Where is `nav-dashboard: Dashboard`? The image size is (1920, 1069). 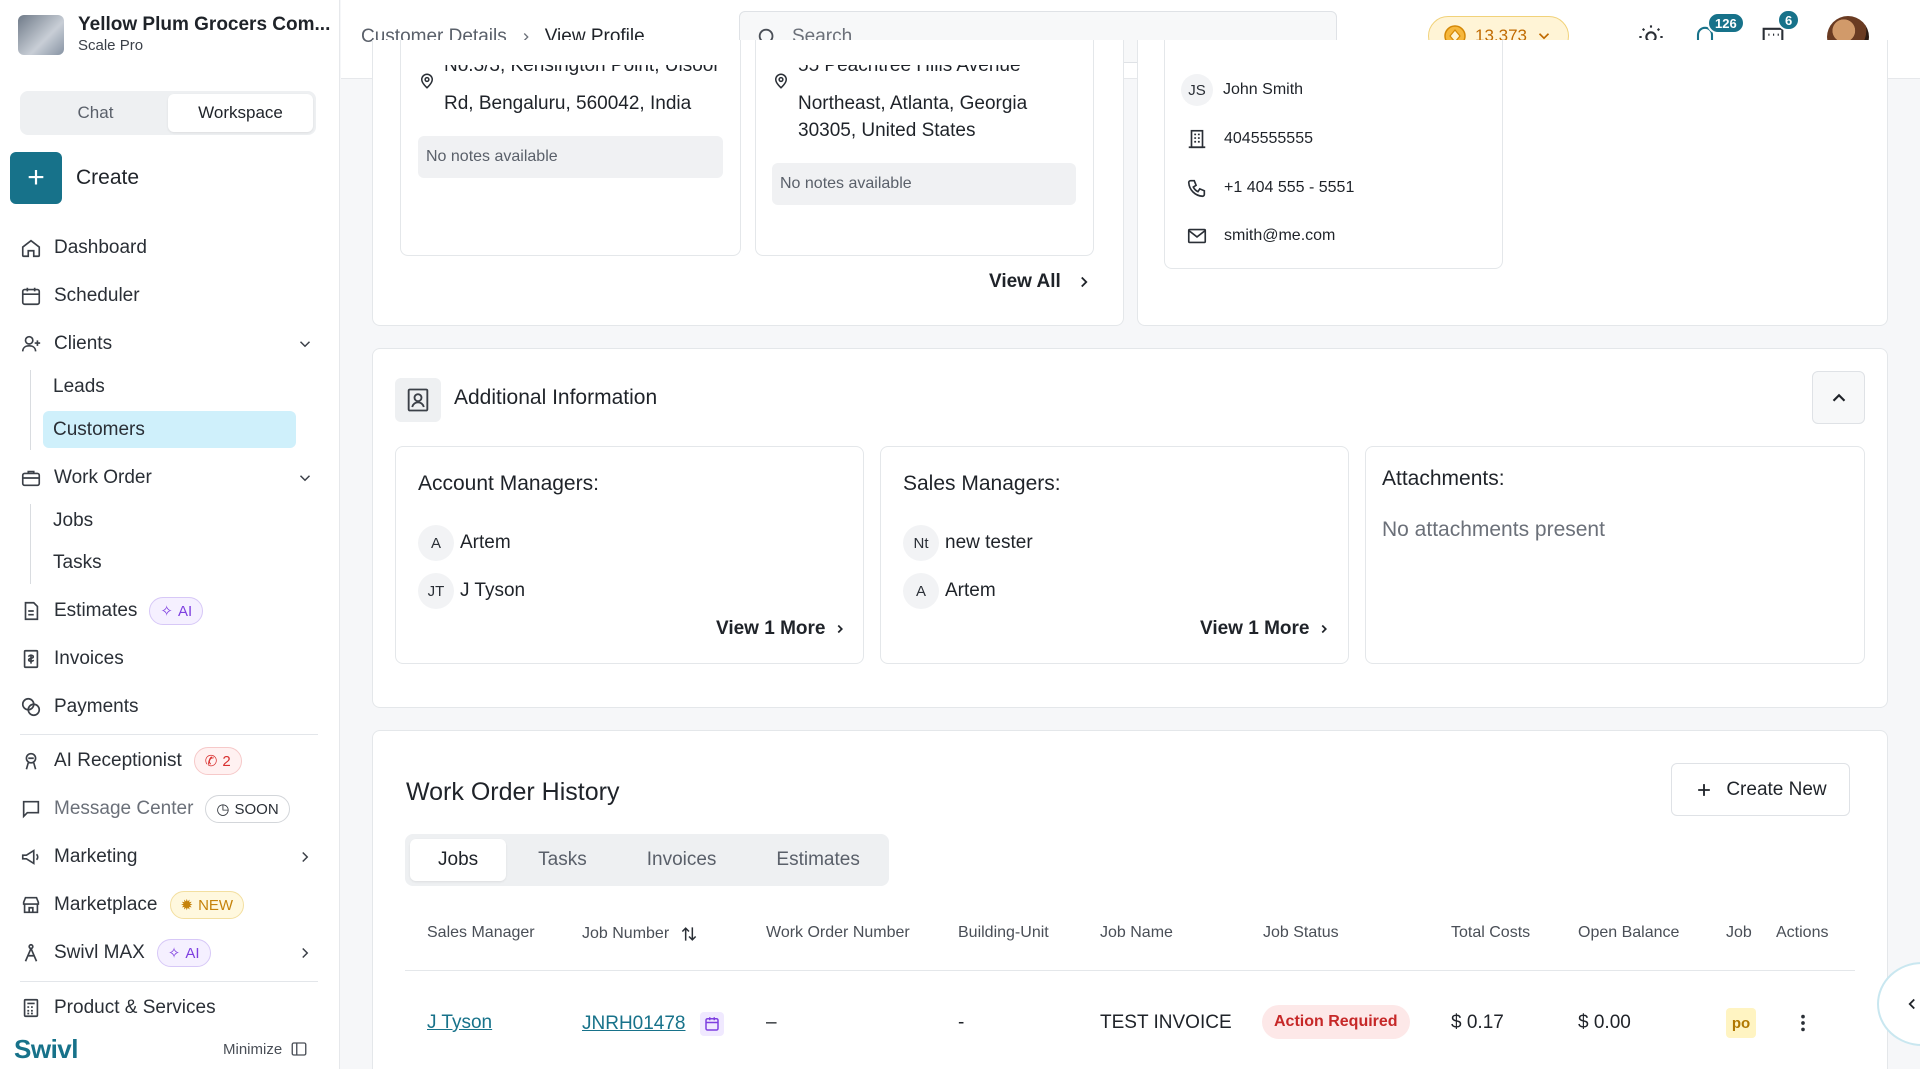
nav-dashboard: Dashboard is located at coordinates (83, 248).